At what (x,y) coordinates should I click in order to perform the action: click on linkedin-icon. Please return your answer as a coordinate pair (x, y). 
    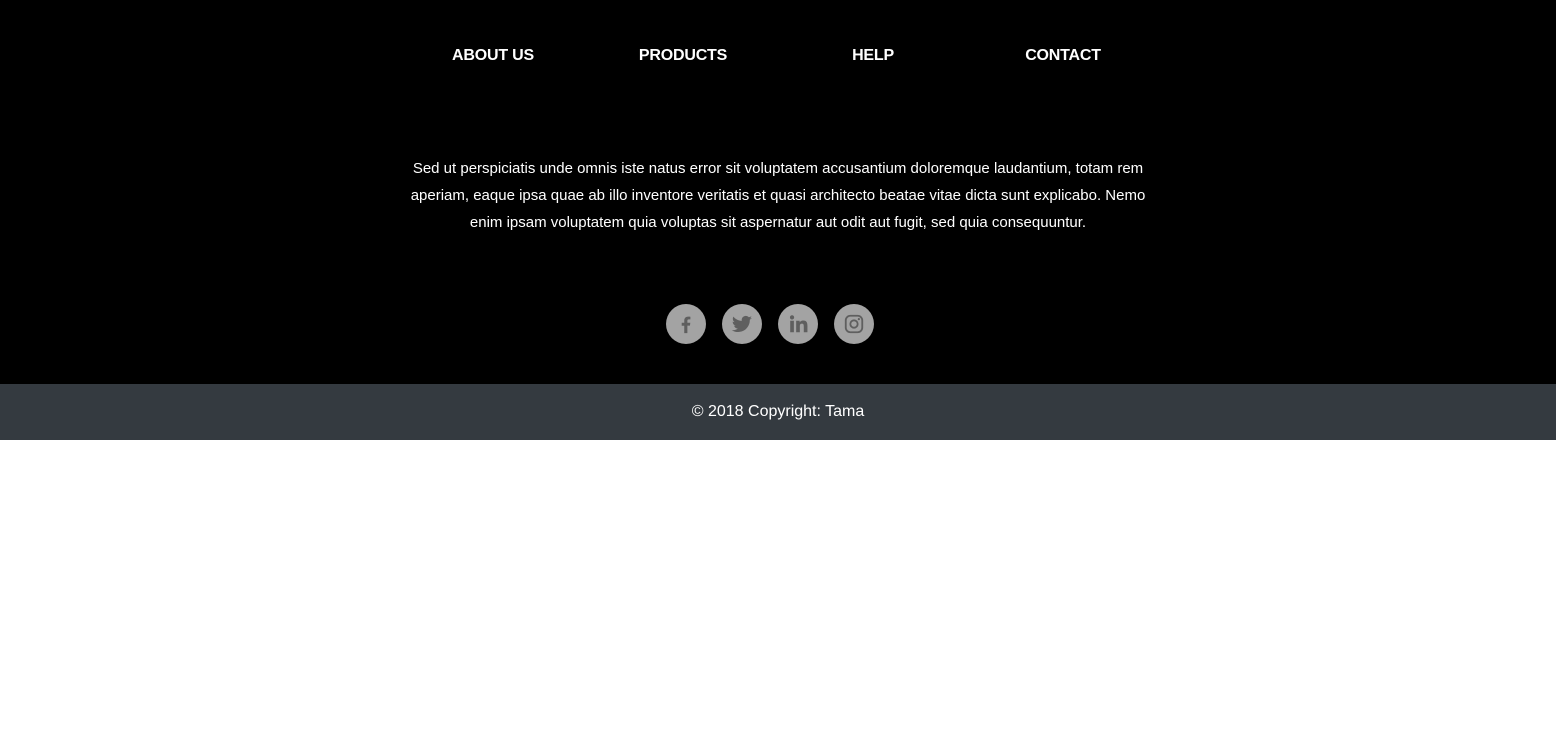
    Looking at the image, I should click on (798, 324).